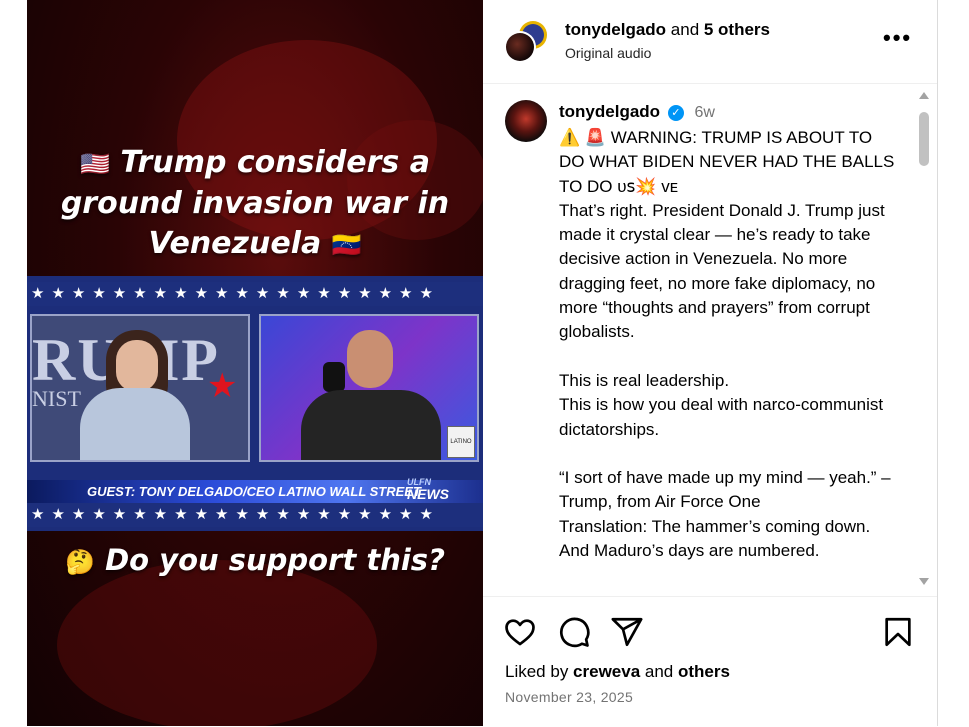  What do you see at coordinates (924, 139) in the screenshot?
I see `scrollbar-thumb` at bounding box center [924, 139].